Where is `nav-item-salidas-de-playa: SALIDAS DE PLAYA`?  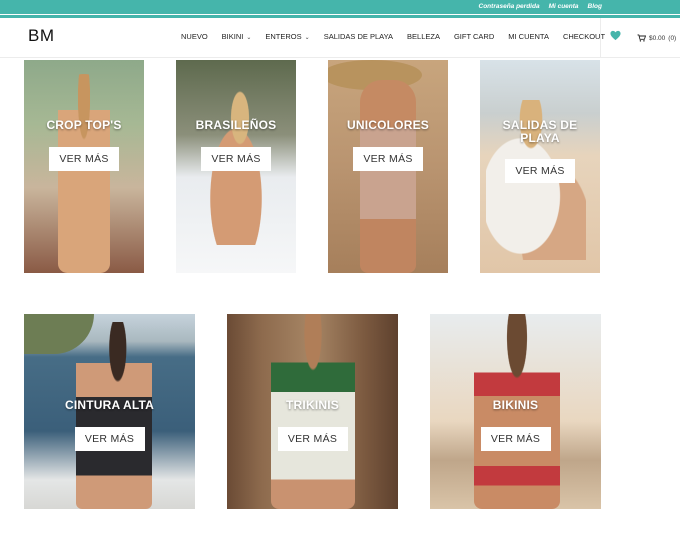
nav-item-salidas-de-playa: SALIDAS DE PLAYA is located at coordinates (358, 36).